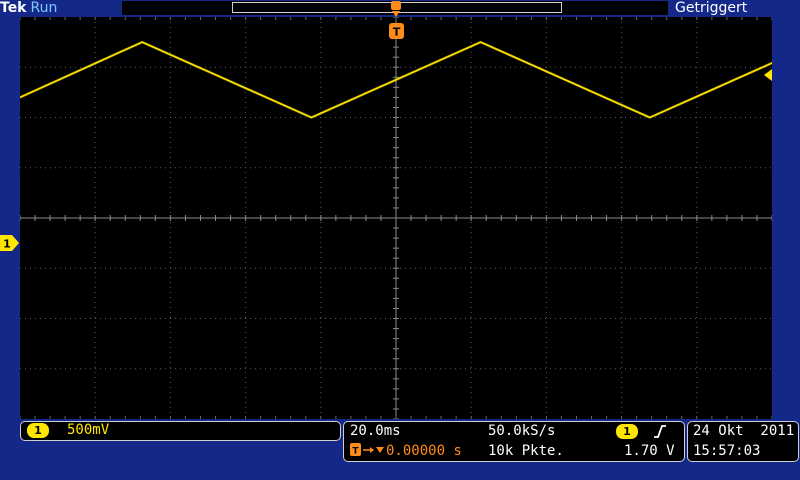  What do you see at coordinates (396, 9) in the screenshot?
I see `trigger-point-marker-icon` at bounding box center [396, 9].